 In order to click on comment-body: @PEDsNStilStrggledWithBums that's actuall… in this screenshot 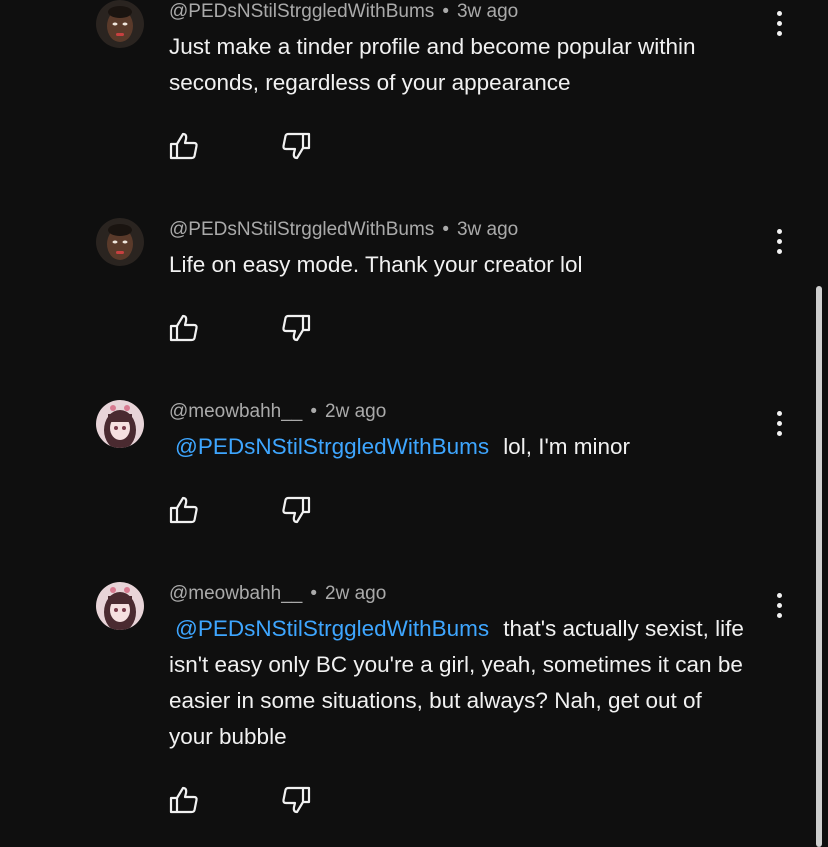, I will do `click(459, 683)`.